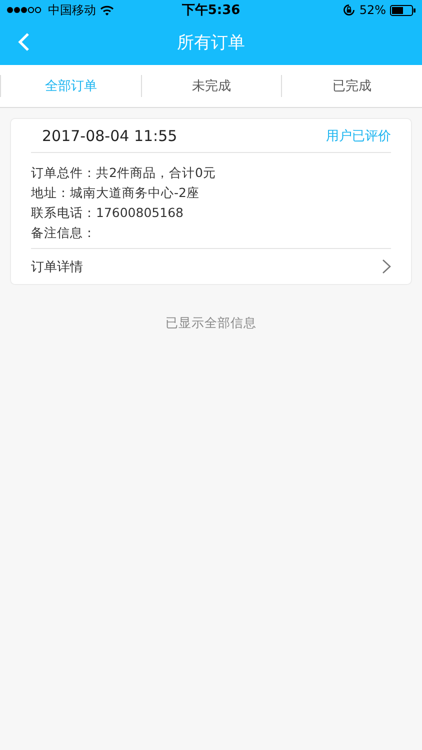 The image size is (422, 750). Describe the element at coordinates (403, 10) in the screenshot. I see `battery-icon` at that location.